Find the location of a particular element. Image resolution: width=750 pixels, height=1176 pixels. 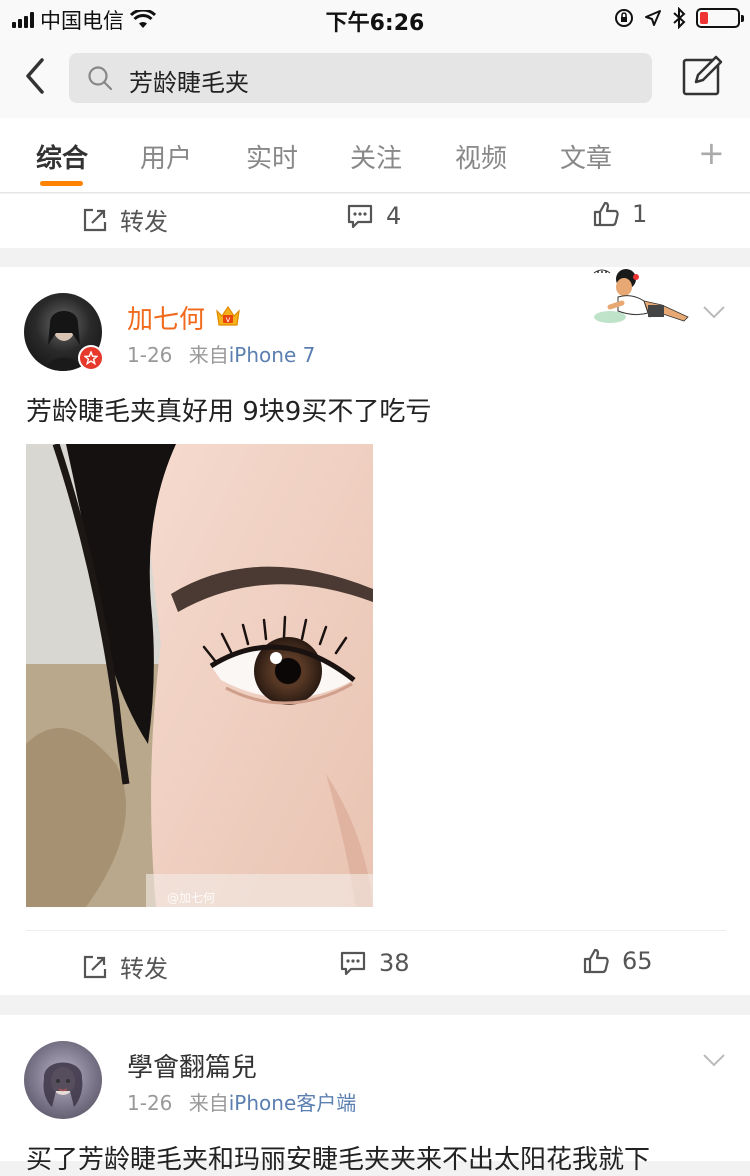

prev-post-card: 转发 4 1 is located at coordinates (375, 221).